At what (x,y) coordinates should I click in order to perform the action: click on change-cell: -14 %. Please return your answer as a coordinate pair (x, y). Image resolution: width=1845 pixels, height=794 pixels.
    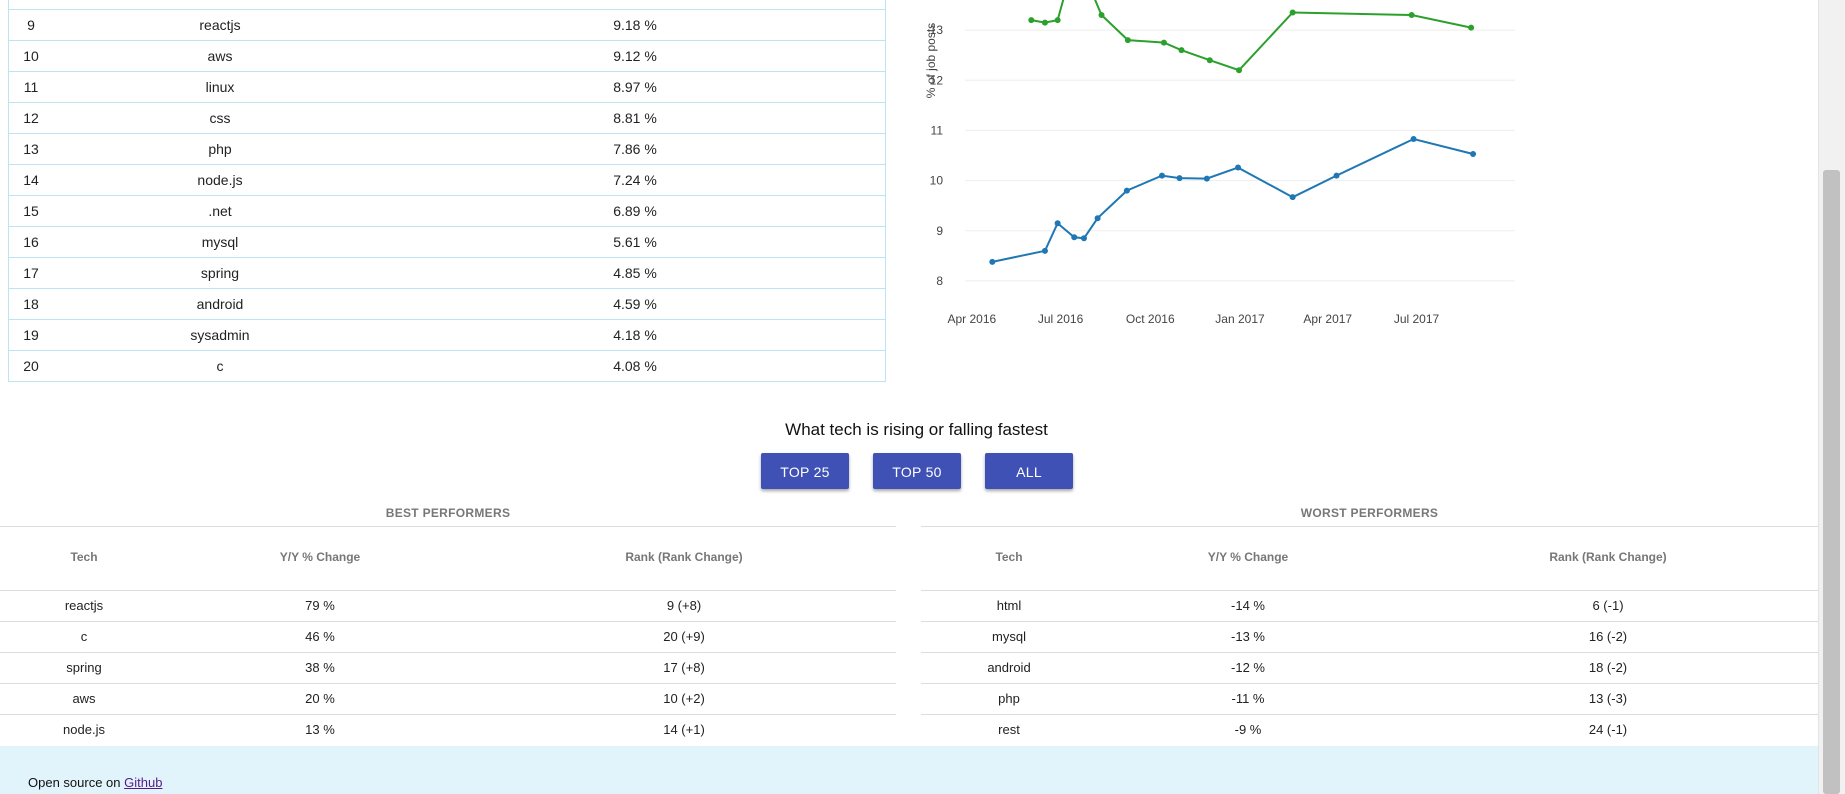
    Looking at the image, I should click on (1248, 605).